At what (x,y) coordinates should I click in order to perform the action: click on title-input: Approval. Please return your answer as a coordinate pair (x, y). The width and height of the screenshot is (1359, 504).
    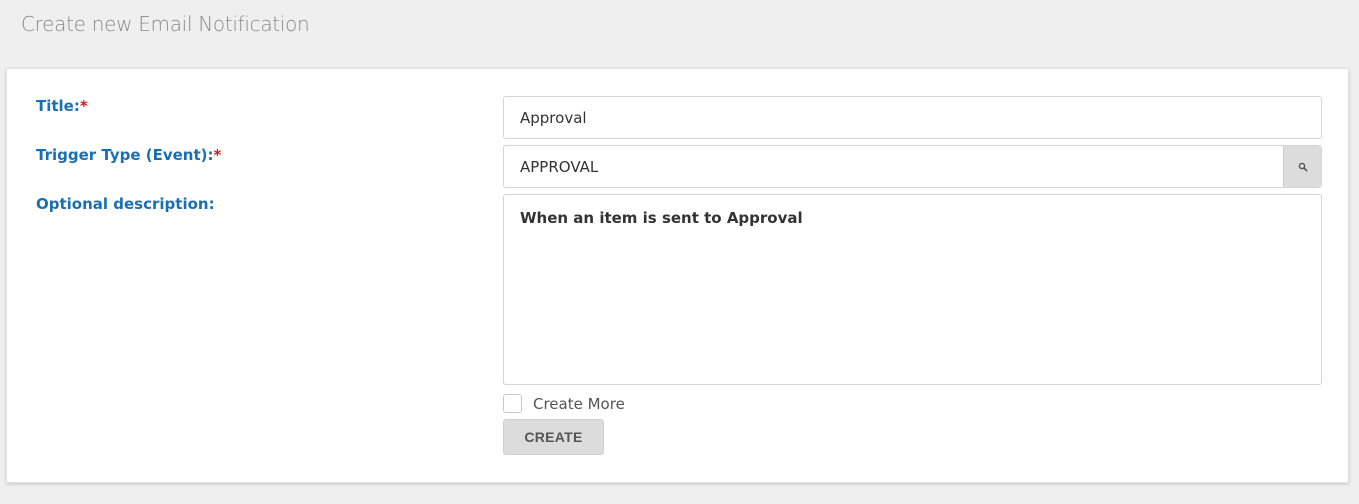
    Looking at the image, I should click on (912, 117).